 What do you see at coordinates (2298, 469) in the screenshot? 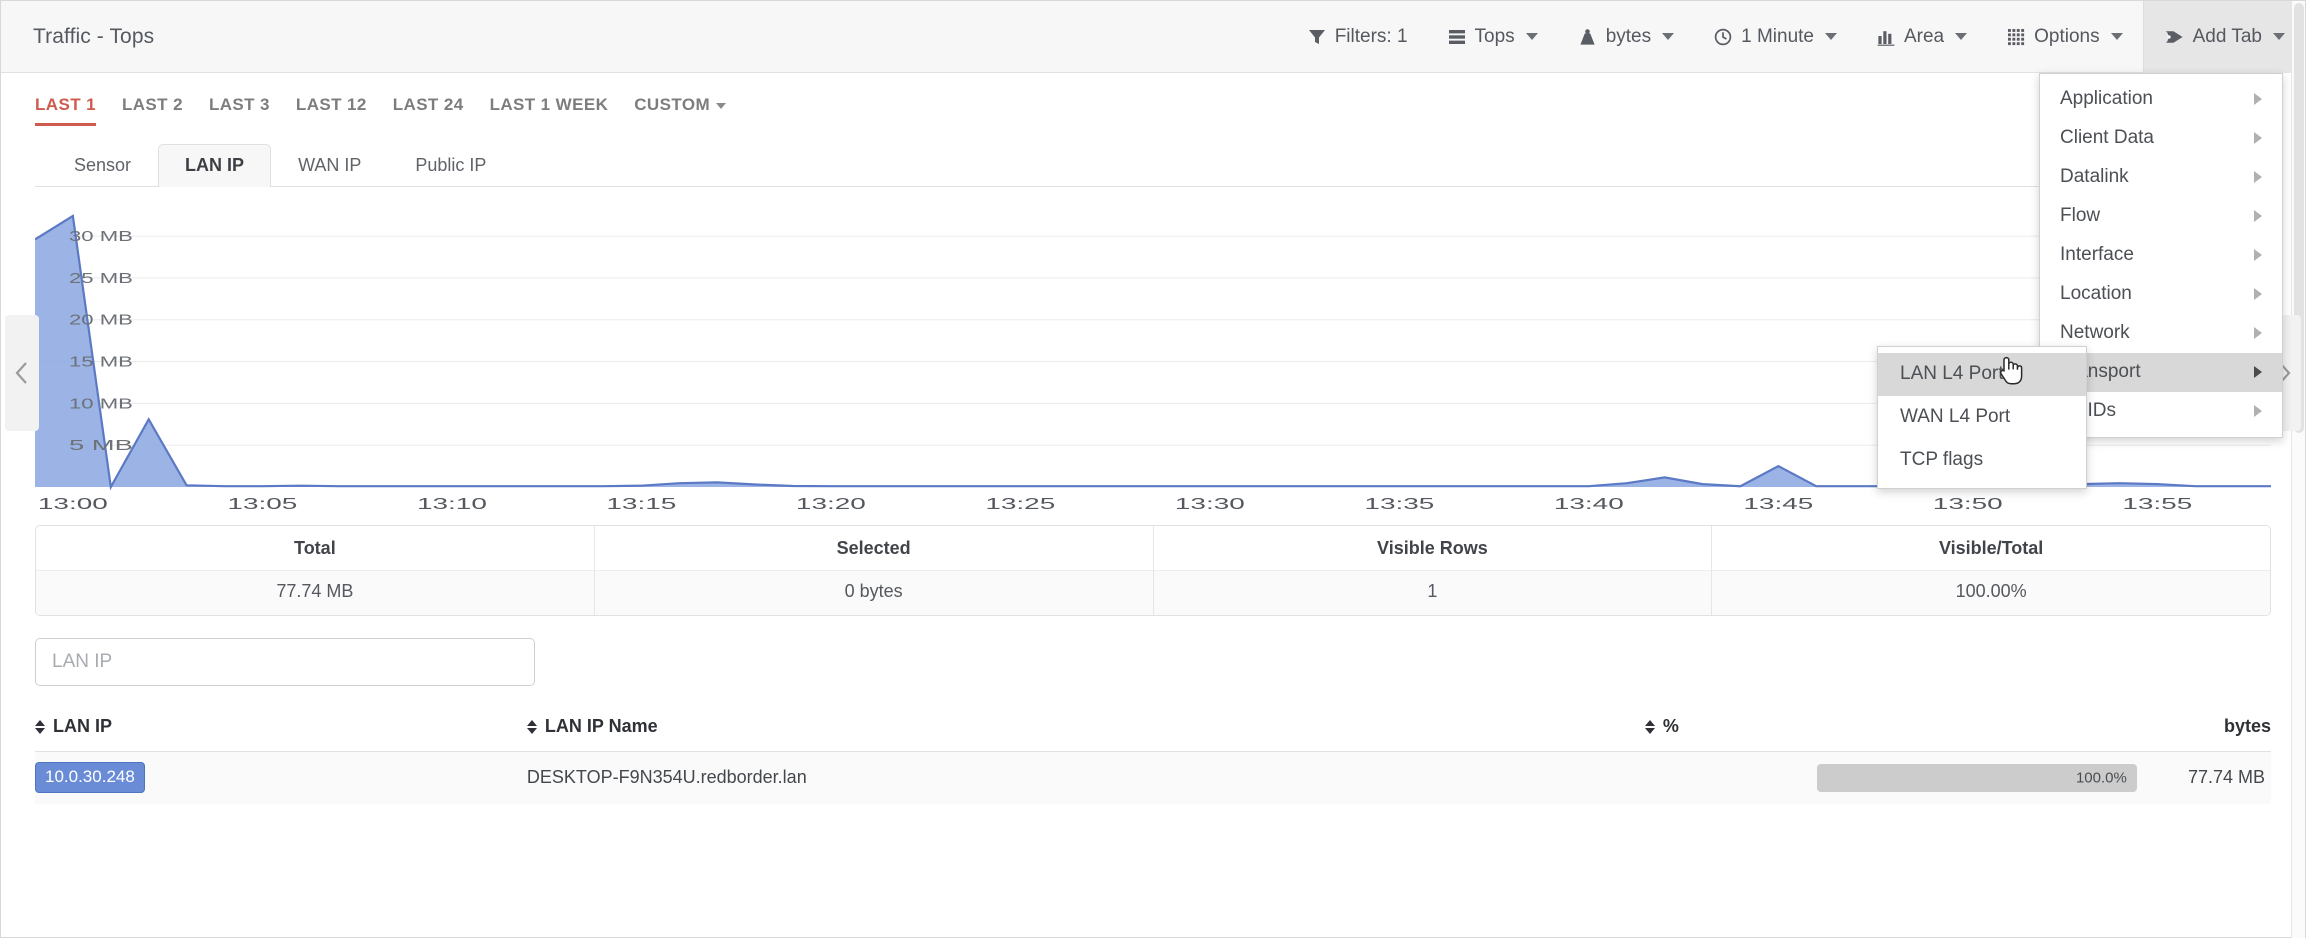
I see `page-scrollbar` at bounding box center [2298, 469].